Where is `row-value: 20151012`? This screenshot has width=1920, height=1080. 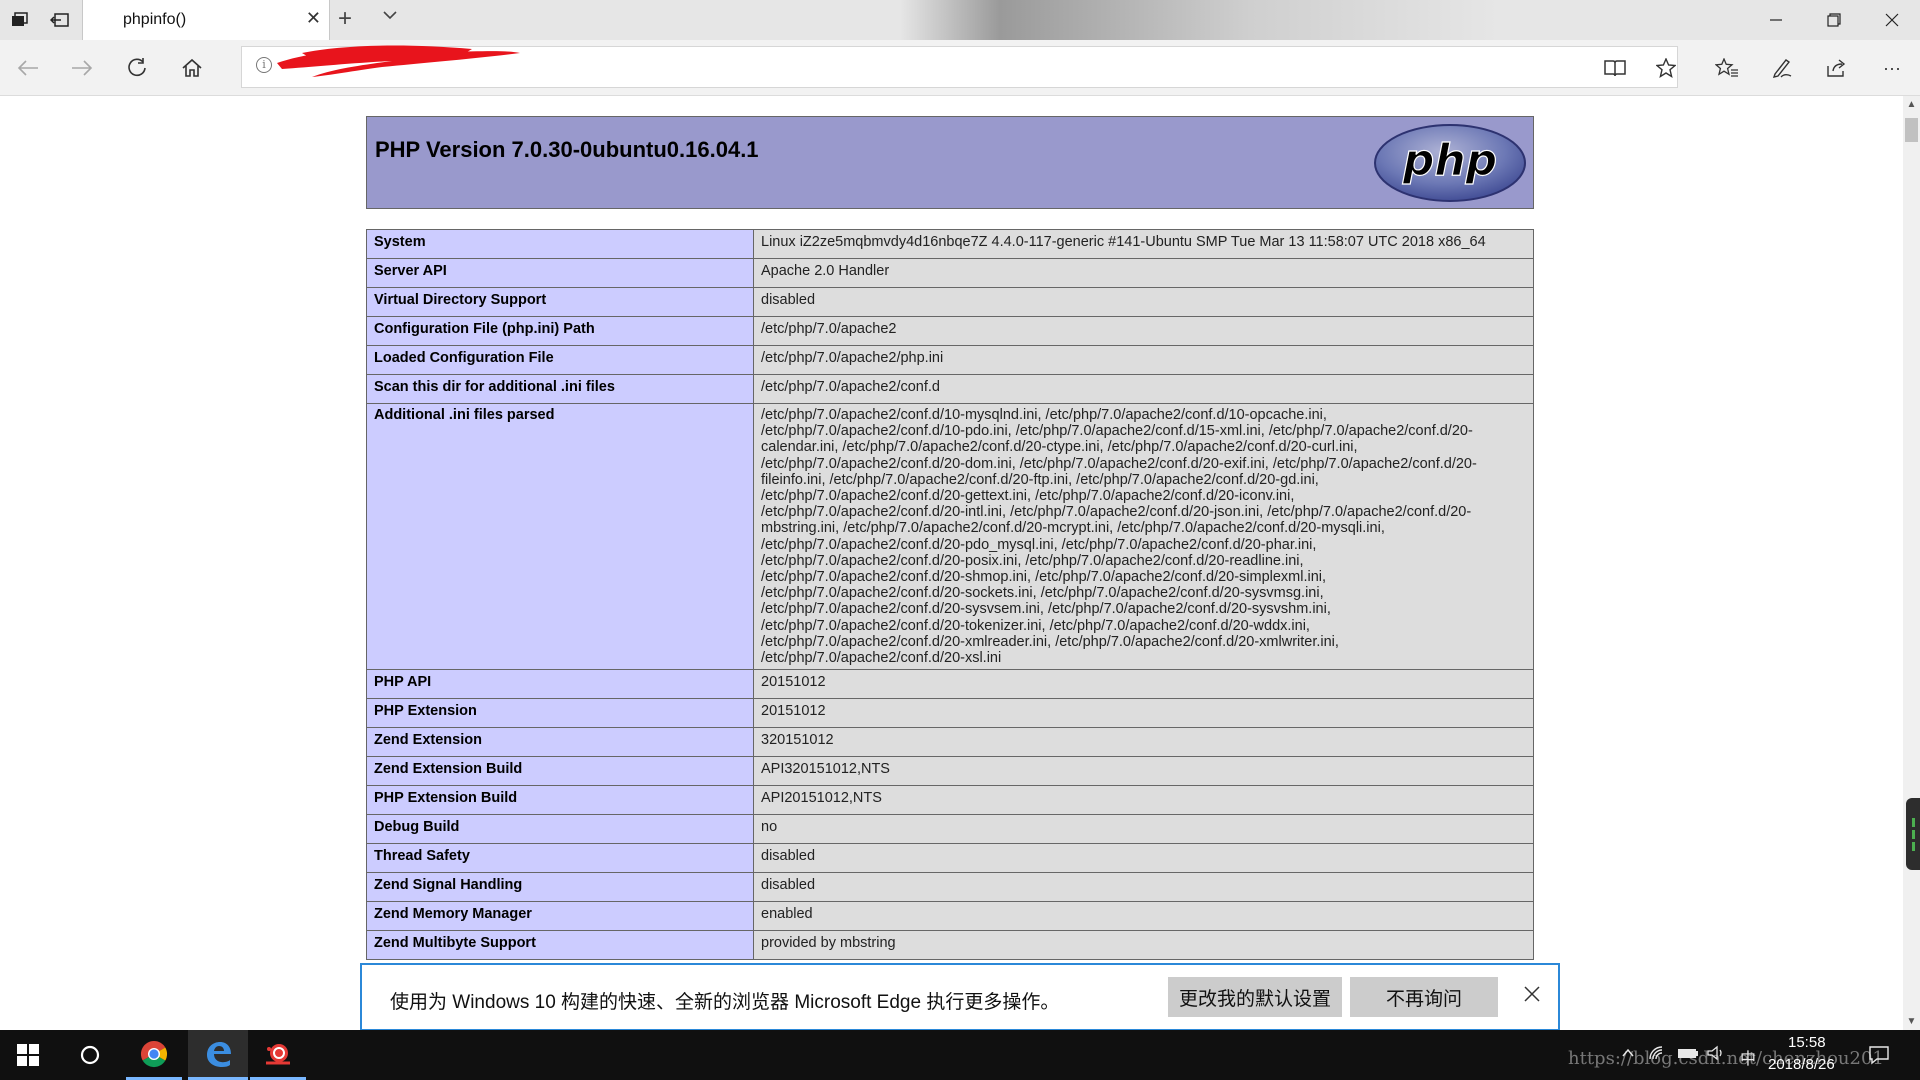 row-value: 20151012 is located at coordinates (1143, 713).